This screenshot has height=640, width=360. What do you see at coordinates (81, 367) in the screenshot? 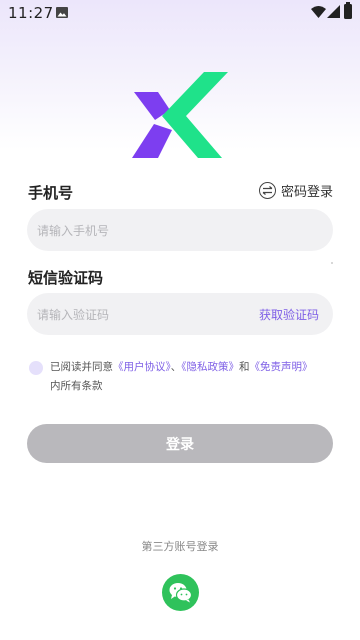
I see `agreement-prefix: 已阅读并同意` at bounding box center [81, 367].